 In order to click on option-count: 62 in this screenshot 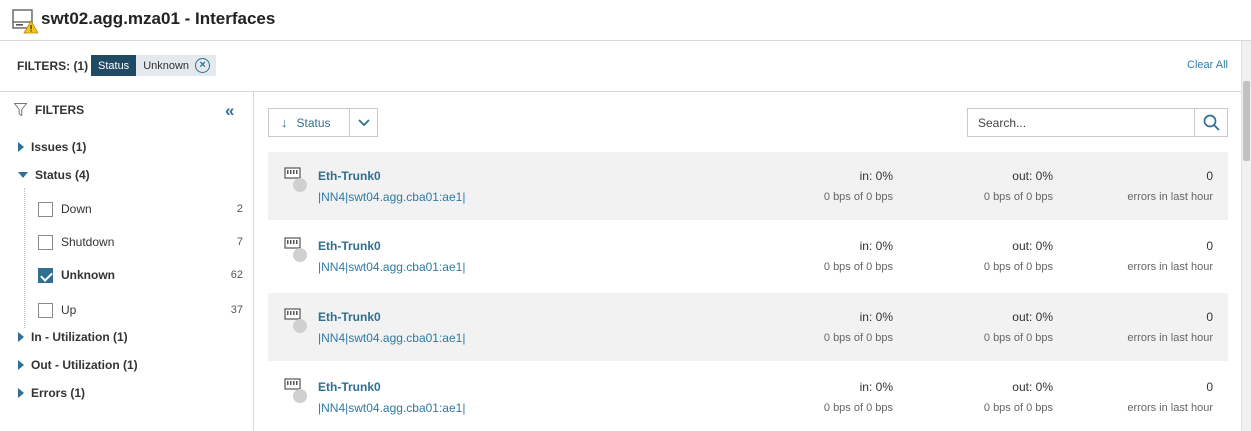, I will do `click(236, 275)`.